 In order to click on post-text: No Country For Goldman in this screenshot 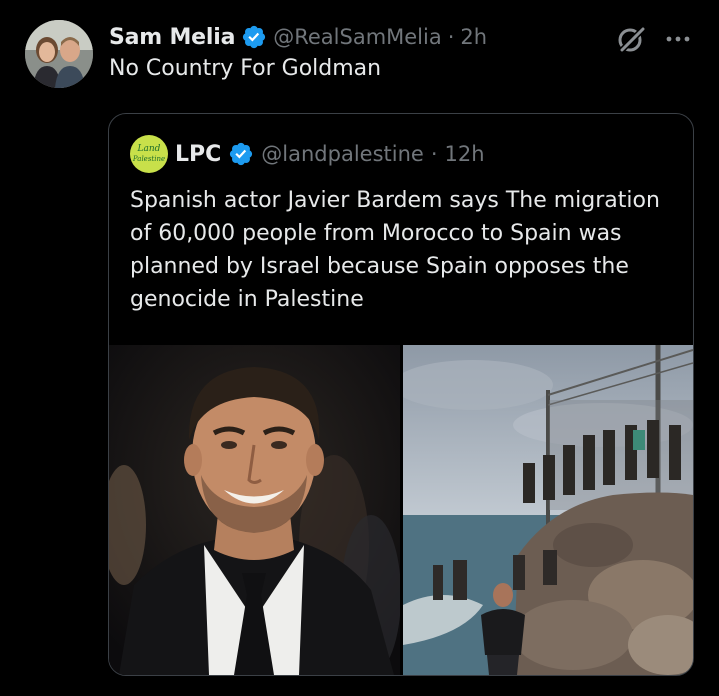, I will do `click(245, 68)`.